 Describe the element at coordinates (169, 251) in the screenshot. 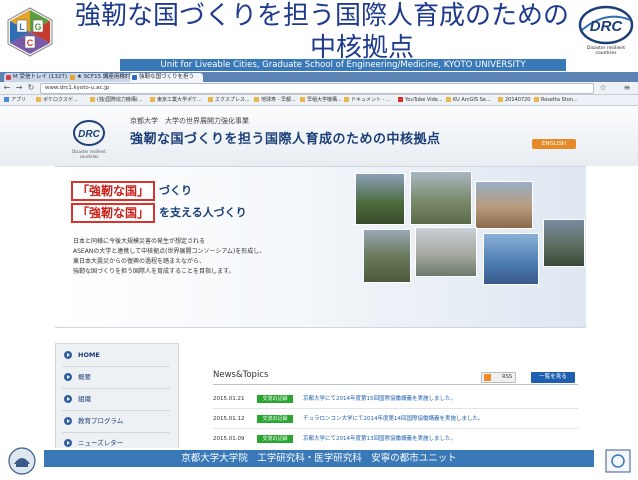

I see `hero-description-line: ASEANの大学と連携して中核拠点(世界展開コンソーシアム)を形成し、` at that location.